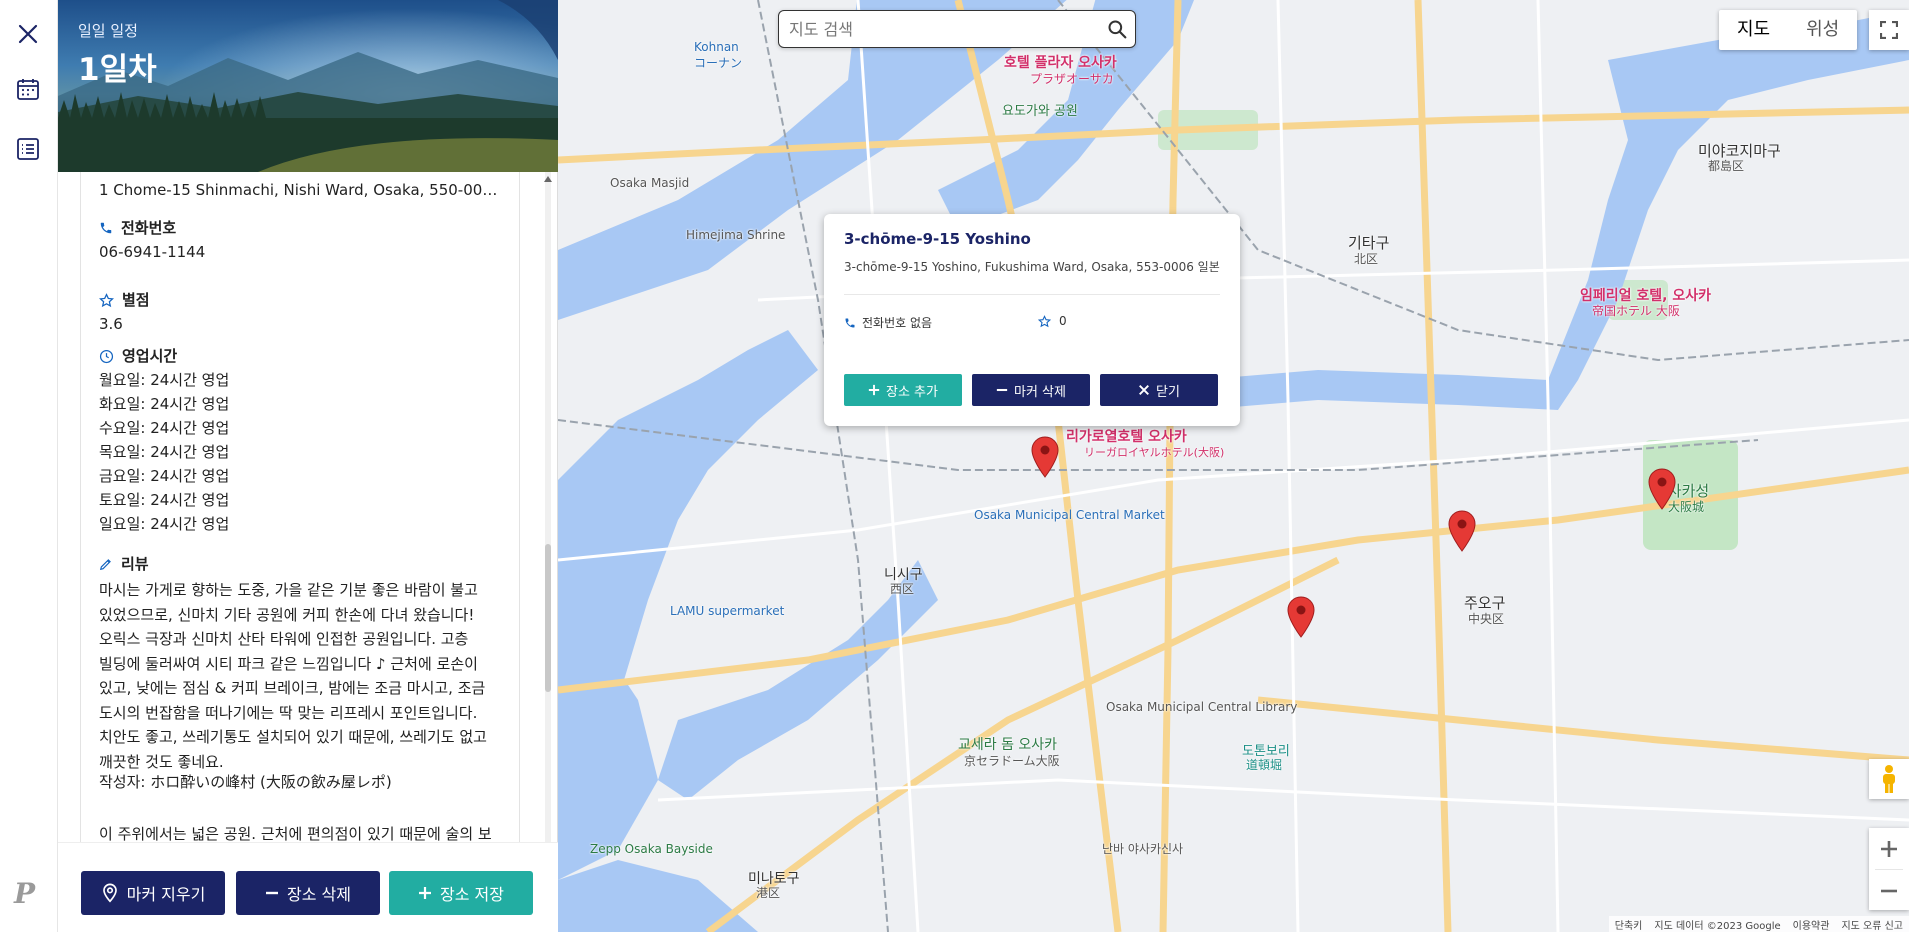  Describe the element at coordinates (768, 893) in the screenshot. I see `district-minato-jp: 港区` at that location.